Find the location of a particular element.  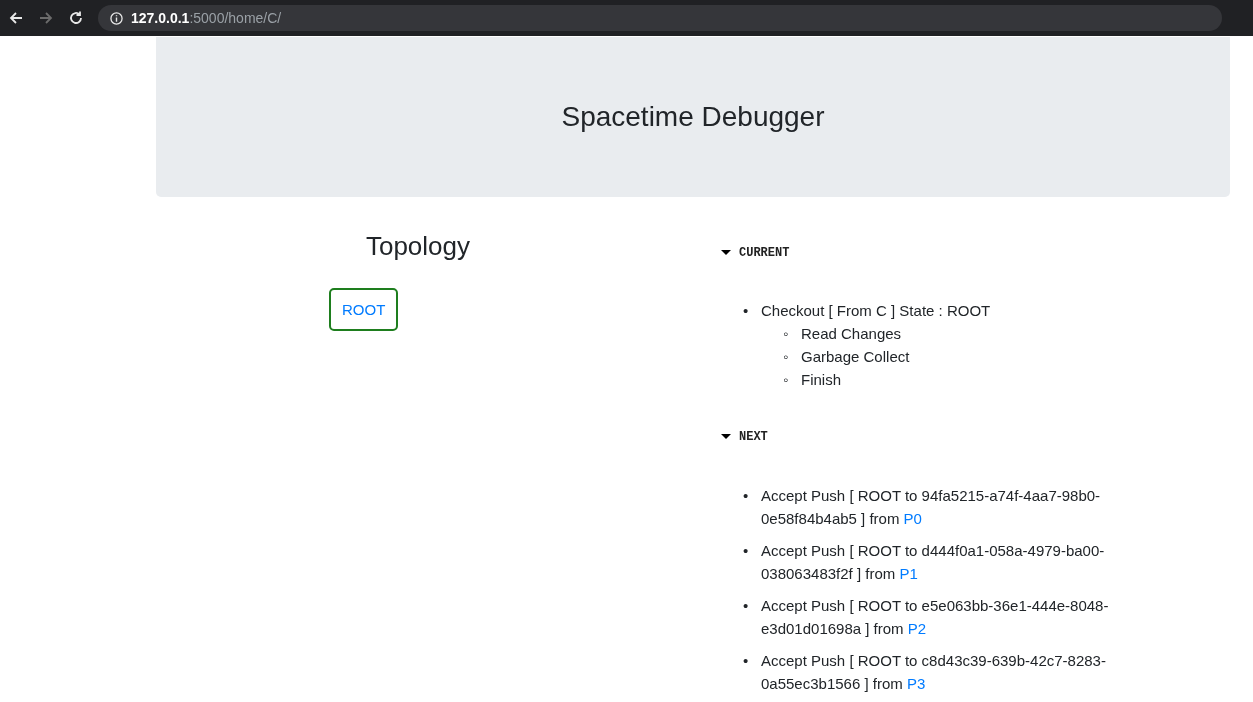

topology-node: ROOT is located at coordinates (364, 309).